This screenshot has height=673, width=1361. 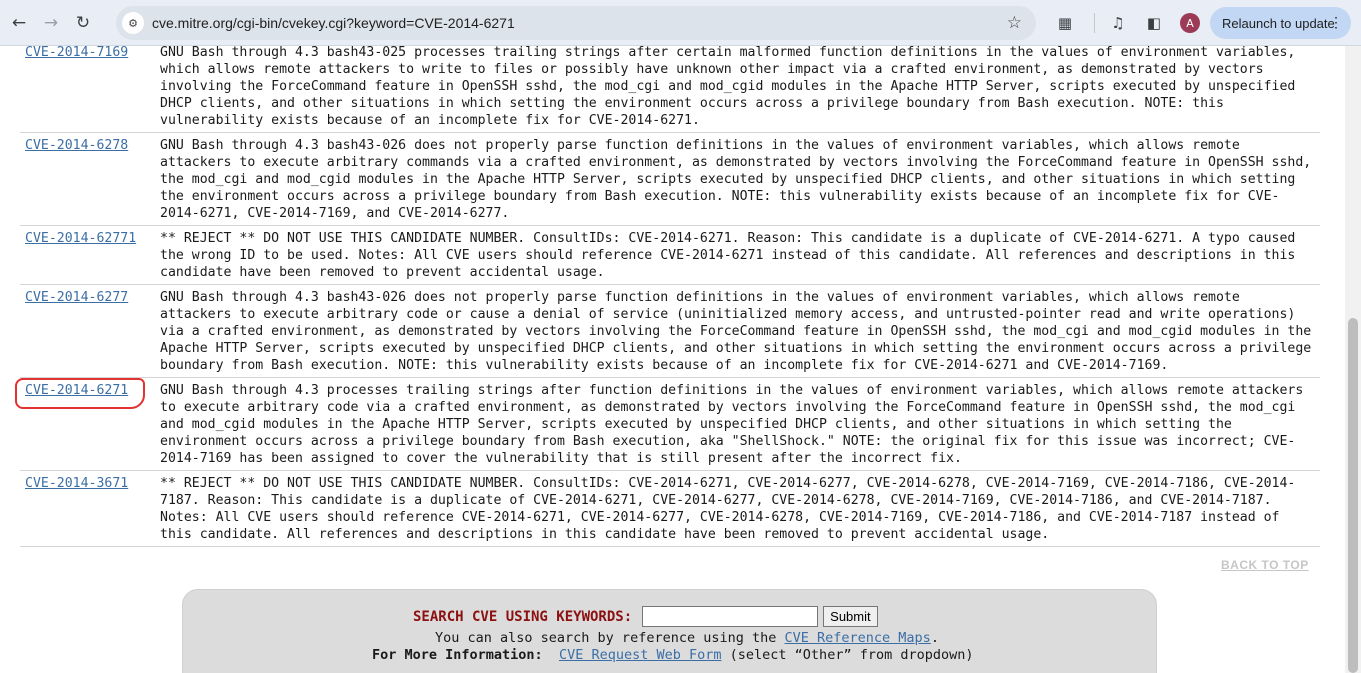 I want to click on keyword-search-input, so click(x=730, y=616).